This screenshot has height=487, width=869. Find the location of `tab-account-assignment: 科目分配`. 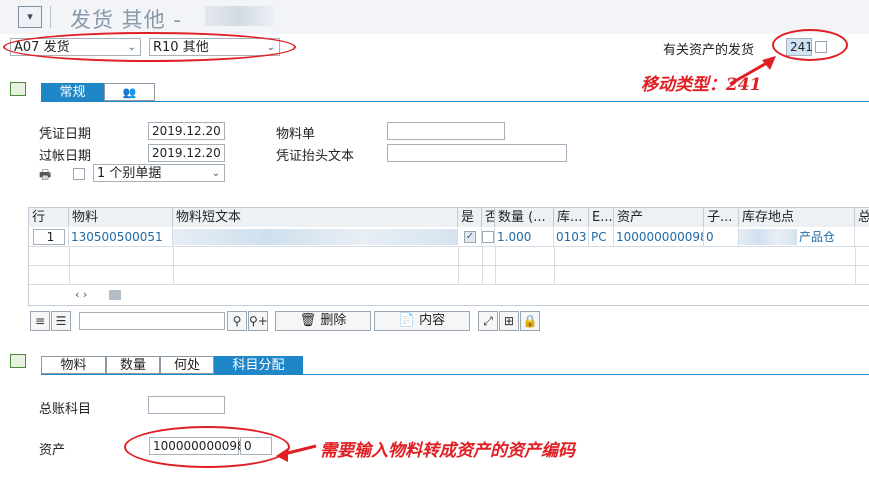

tab-account-assignment: 科目分配 is located at coordinates (258, 365).